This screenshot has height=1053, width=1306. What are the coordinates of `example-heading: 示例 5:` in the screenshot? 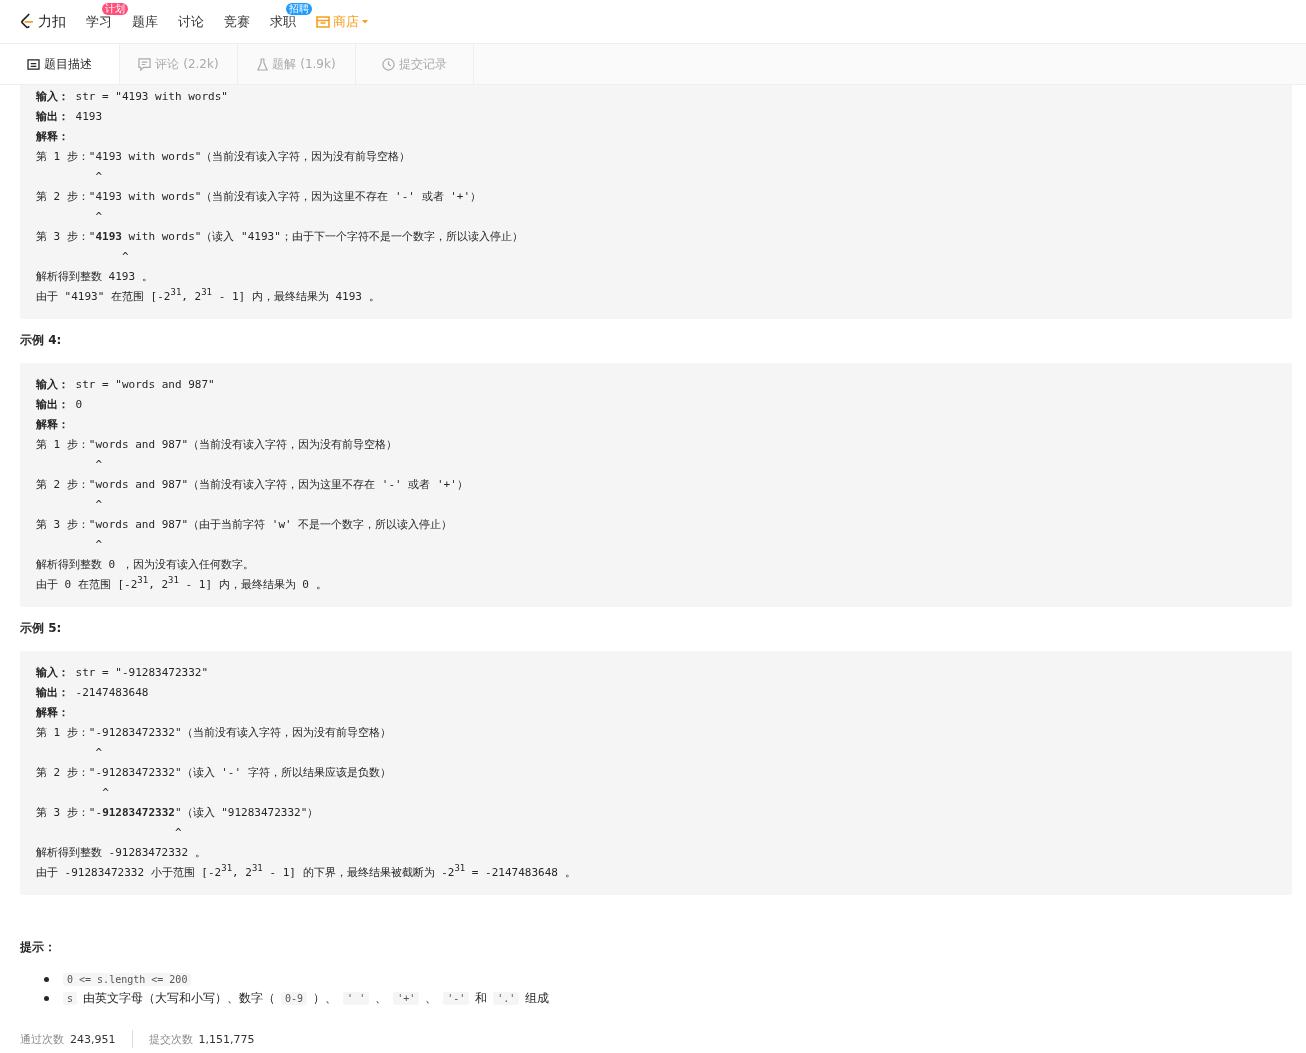 It's located at (41, 628).